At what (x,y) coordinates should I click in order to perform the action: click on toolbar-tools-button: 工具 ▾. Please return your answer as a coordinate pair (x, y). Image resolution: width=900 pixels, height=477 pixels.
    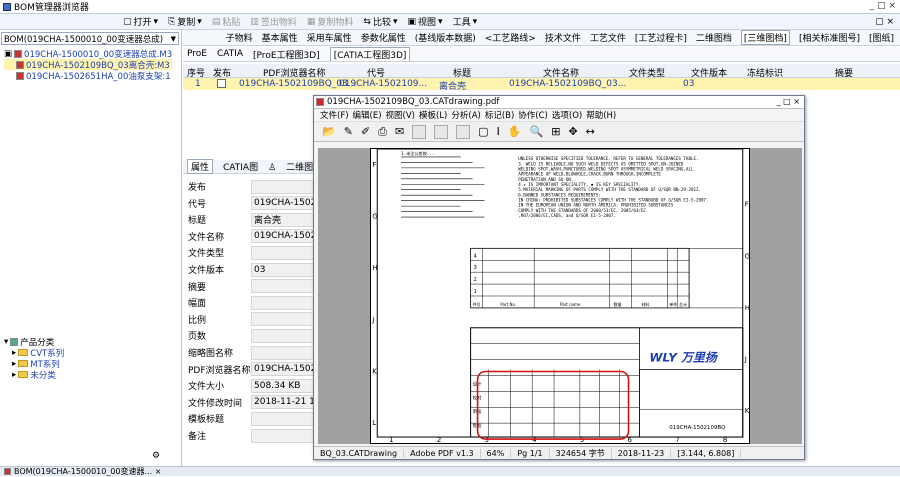
    Looking at the image, I should click on (465, 22).